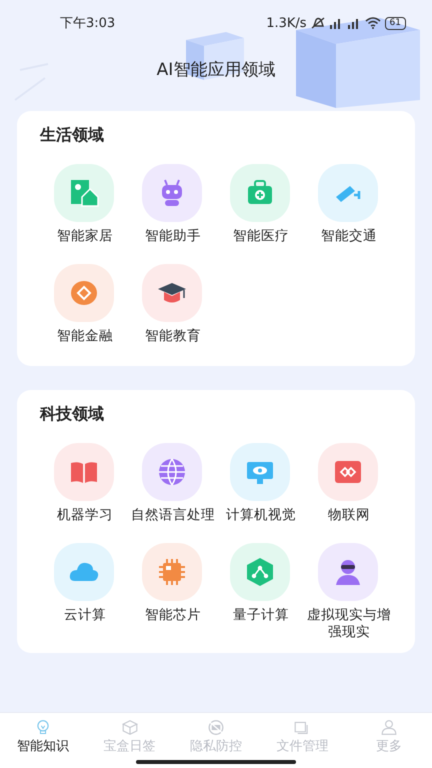 This screenshot has width=432, height=768. What do you see at coordinates (85, 236) in the screenshot?
I see `app-label: 智能家居` at bounding box center [85, 236].